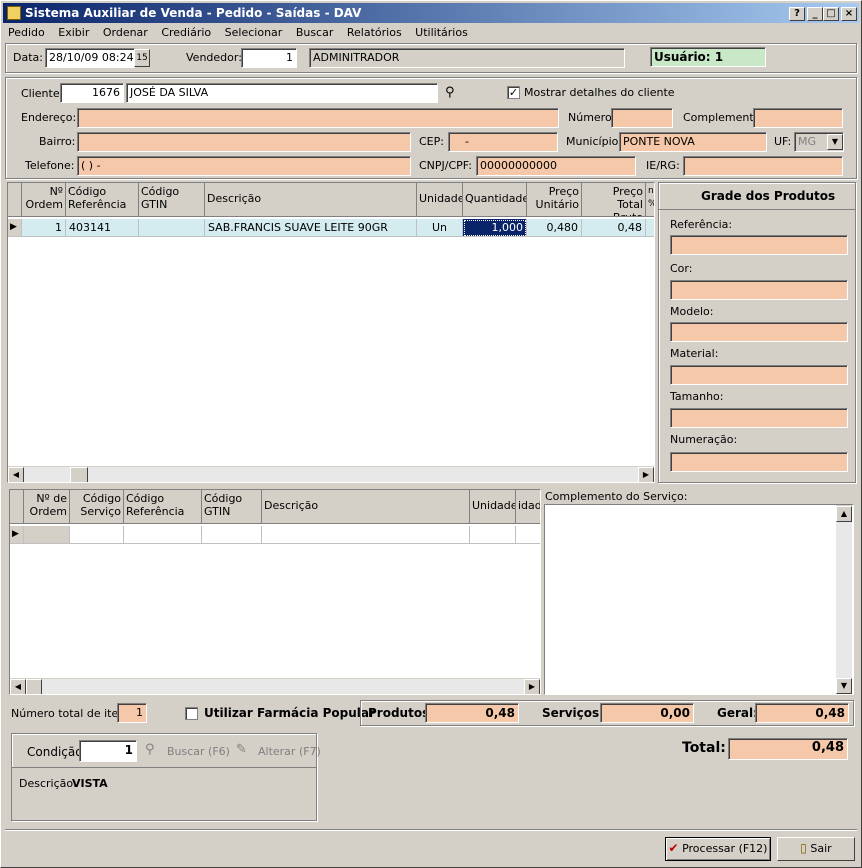 Image resolution: width=862 pixels, height=868 pixels. Describe the element at coordinates (440, 200) in the screenshot. I see `col-unidade: Unidade` at that location.